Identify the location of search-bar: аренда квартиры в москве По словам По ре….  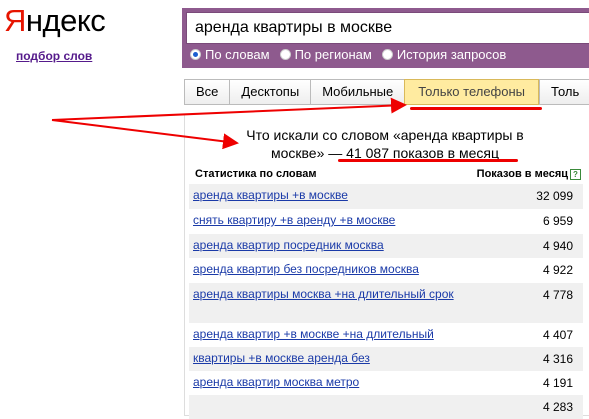
(385, 38).